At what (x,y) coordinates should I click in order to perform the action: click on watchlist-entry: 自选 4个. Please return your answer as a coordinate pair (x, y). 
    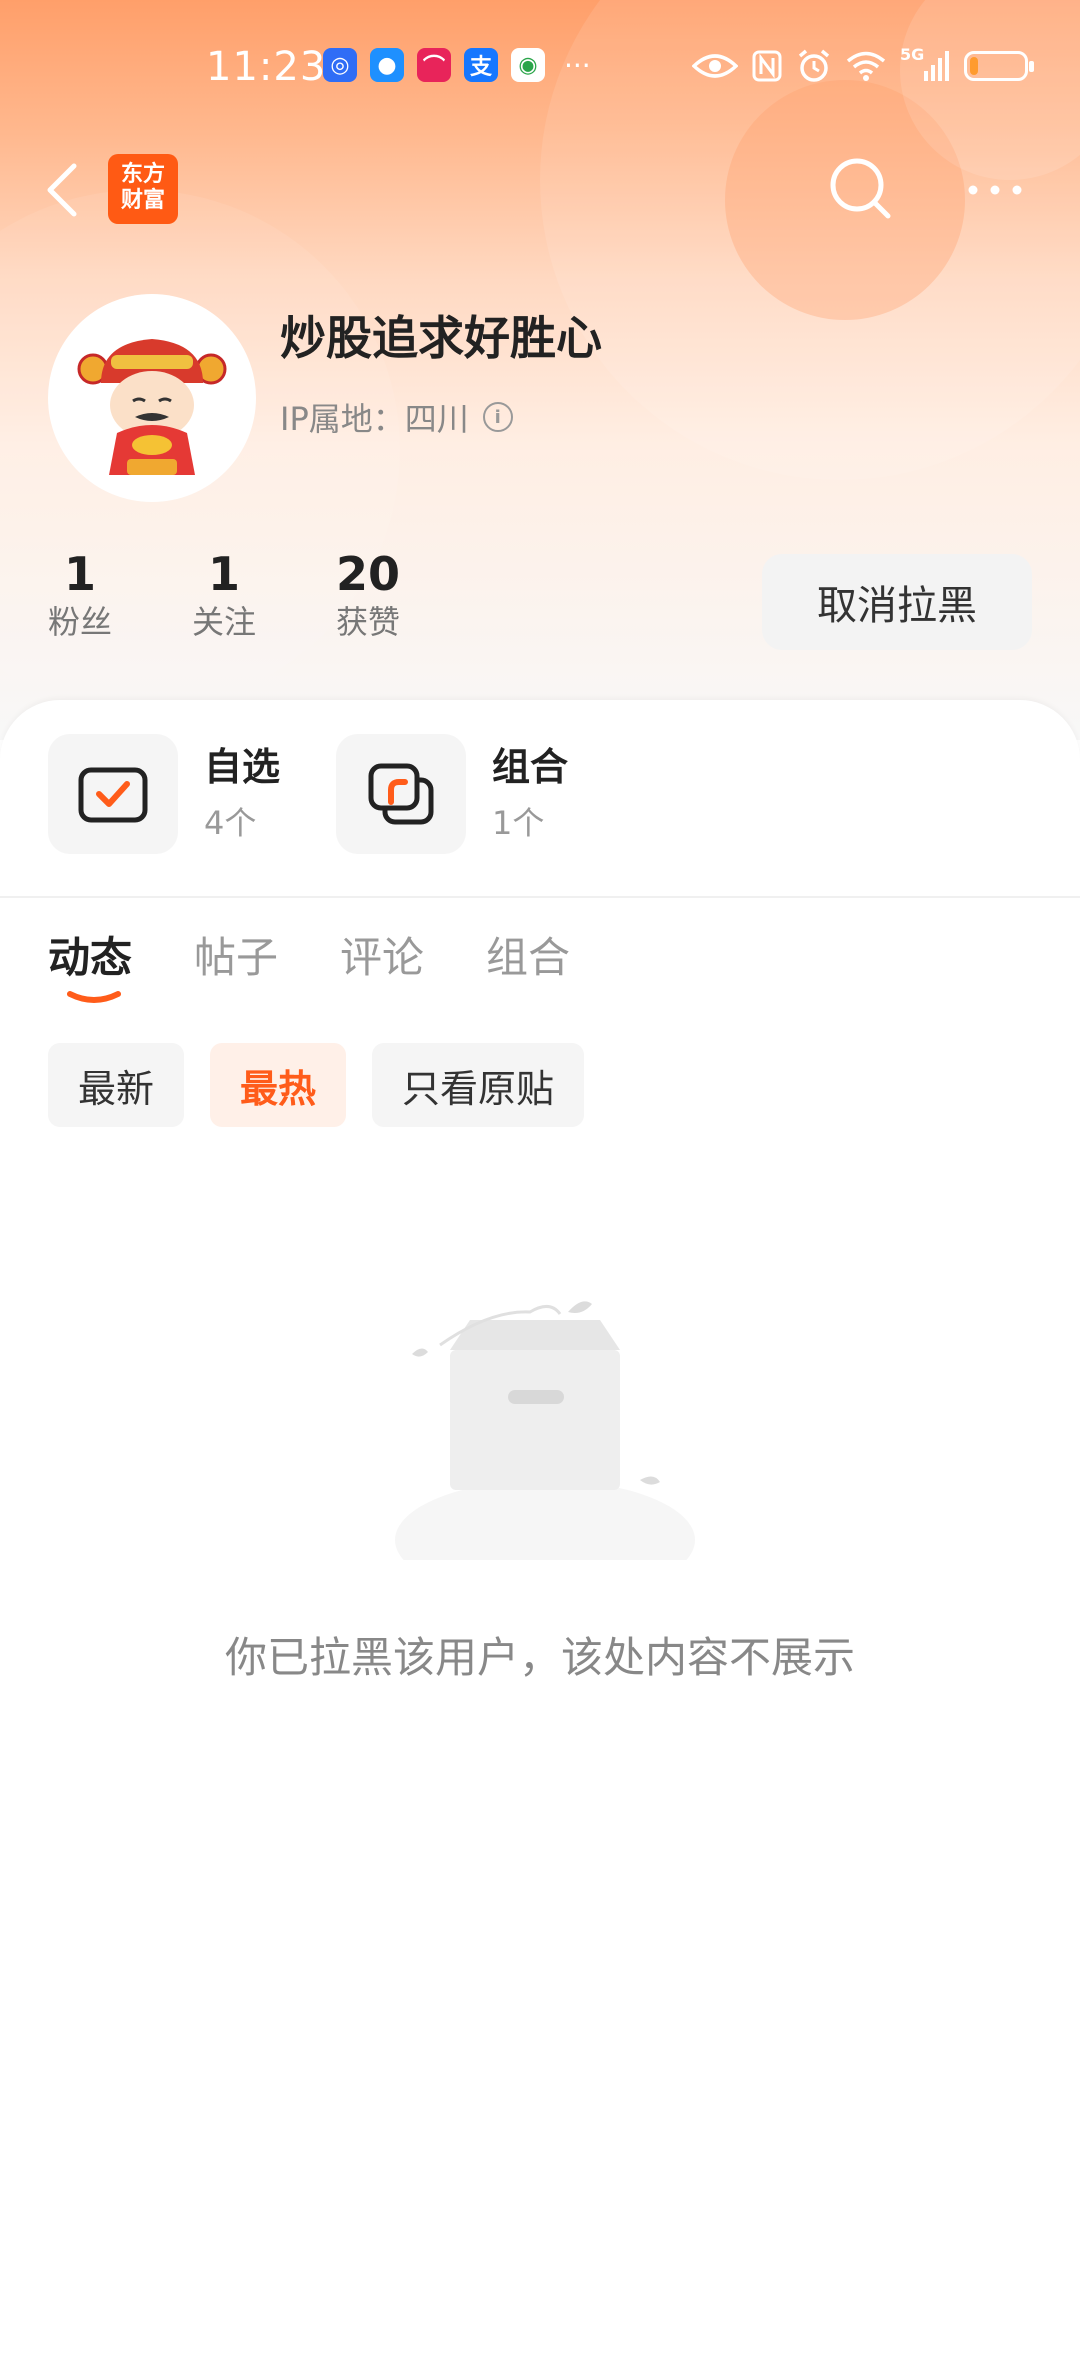
    Looking at the image, I should click on (164, 794).